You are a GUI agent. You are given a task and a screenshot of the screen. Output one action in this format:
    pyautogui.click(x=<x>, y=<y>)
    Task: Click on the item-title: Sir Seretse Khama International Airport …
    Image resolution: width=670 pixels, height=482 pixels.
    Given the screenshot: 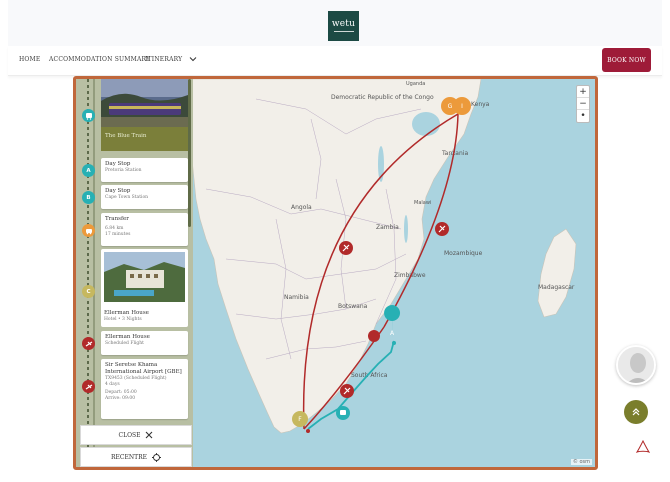 What is the action you would take?
    pyautogui.click(x=143, y=368)
    